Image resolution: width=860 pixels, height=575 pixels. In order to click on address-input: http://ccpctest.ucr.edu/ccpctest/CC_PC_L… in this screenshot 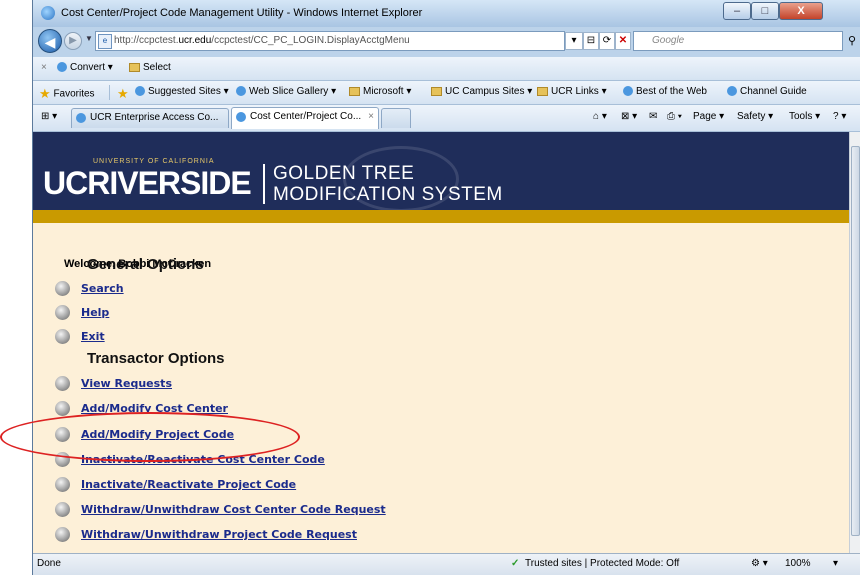, I will do `click(330, 41)`.